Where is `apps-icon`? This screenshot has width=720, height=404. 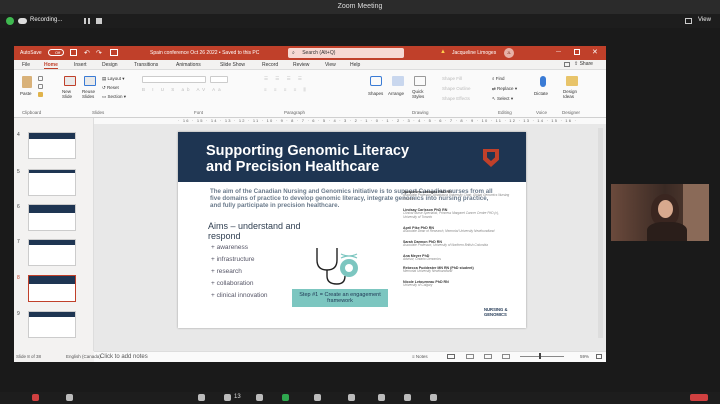
apps-icon is located at coordinates (381, 397).